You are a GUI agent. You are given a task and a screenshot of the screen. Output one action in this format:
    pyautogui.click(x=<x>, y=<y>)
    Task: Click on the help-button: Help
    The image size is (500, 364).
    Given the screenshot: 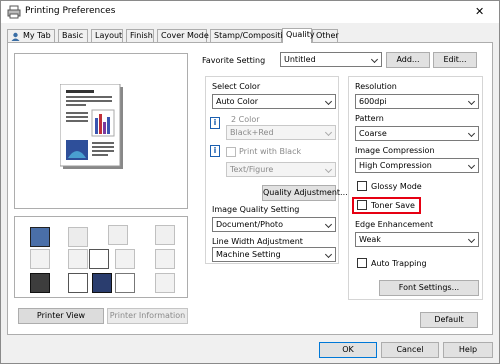 What is the action you would take?
    pyautogui.click(x=468, y=350)
    